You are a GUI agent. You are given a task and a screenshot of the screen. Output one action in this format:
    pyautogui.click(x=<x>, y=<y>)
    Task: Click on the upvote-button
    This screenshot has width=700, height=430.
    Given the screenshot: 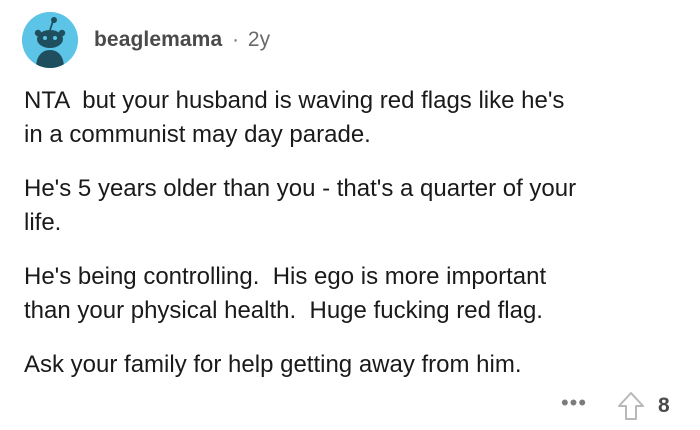 What is the action you would take?
    pyautogui.click(x=631, y=406)
    